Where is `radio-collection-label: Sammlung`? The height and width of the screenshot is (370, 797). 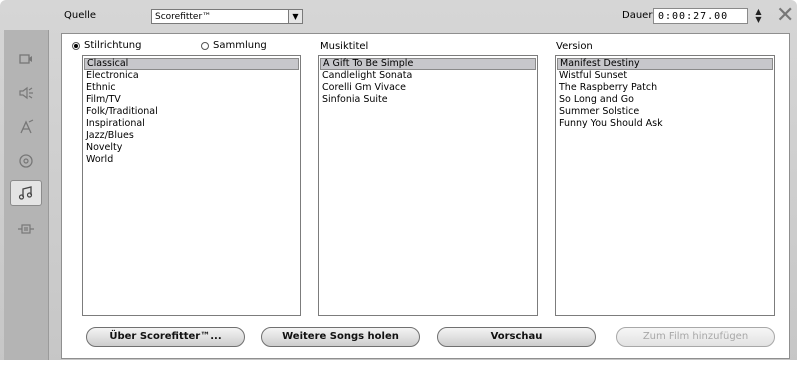 radio-collection-label: Sammlung is located at coordinates (240, 45).